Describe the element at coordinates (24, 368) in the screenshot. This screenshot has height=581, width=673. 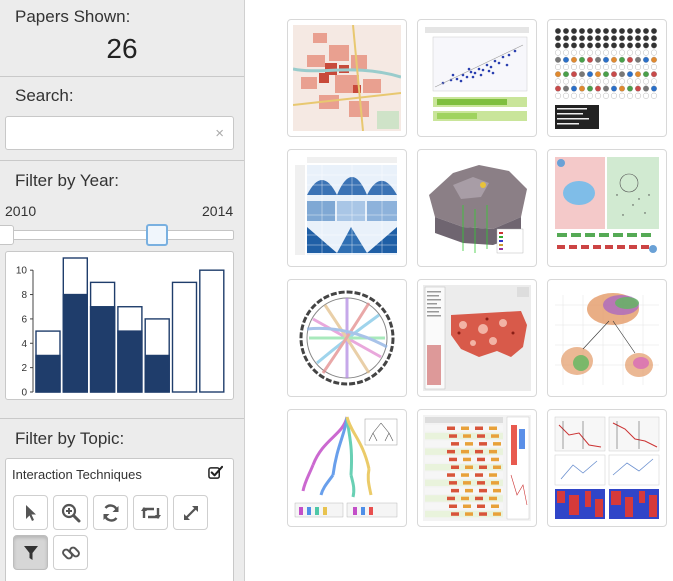
I see `y-axis-tick-label: 2` at that location.